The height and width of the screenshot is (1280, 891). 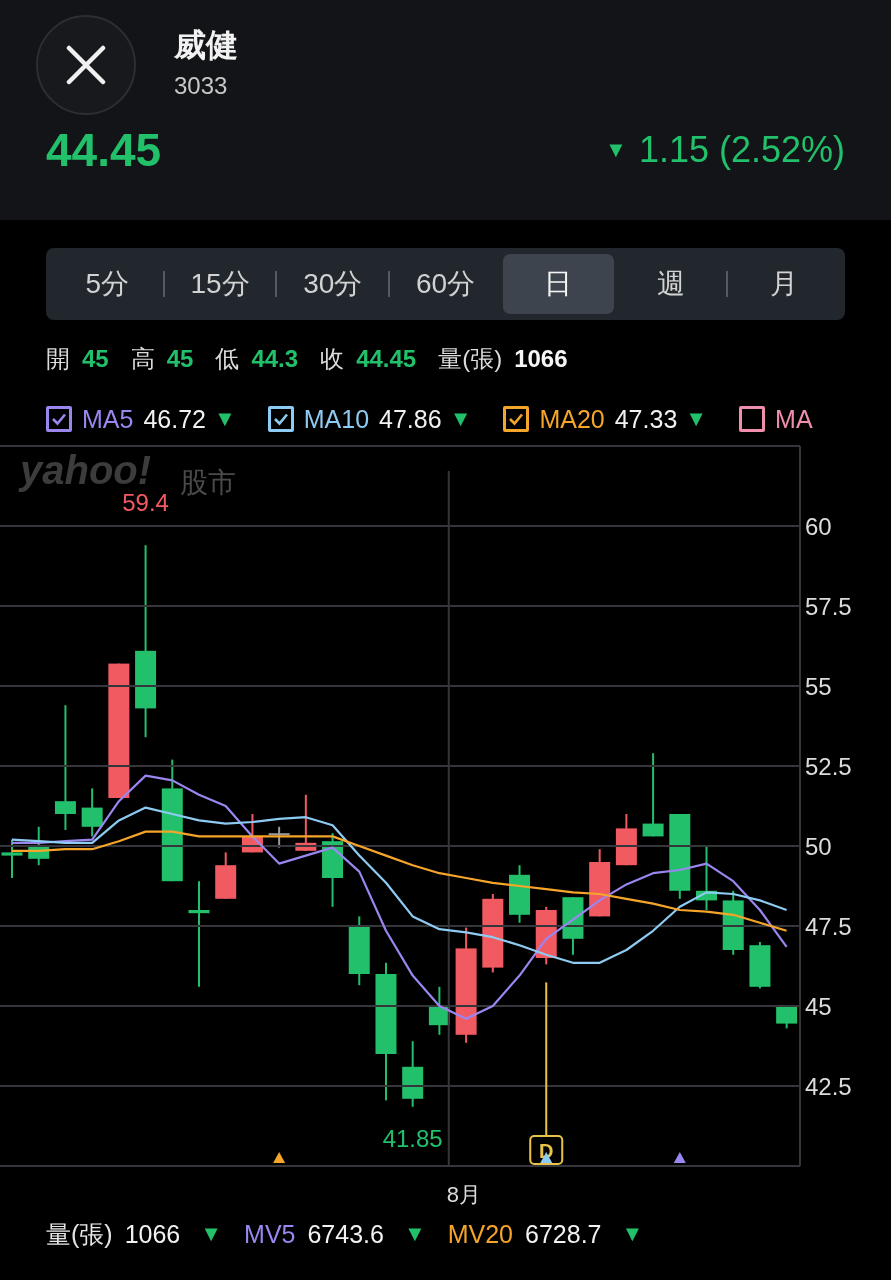 I want to click on axis-label: 57.5, so click(x=828, y=606).